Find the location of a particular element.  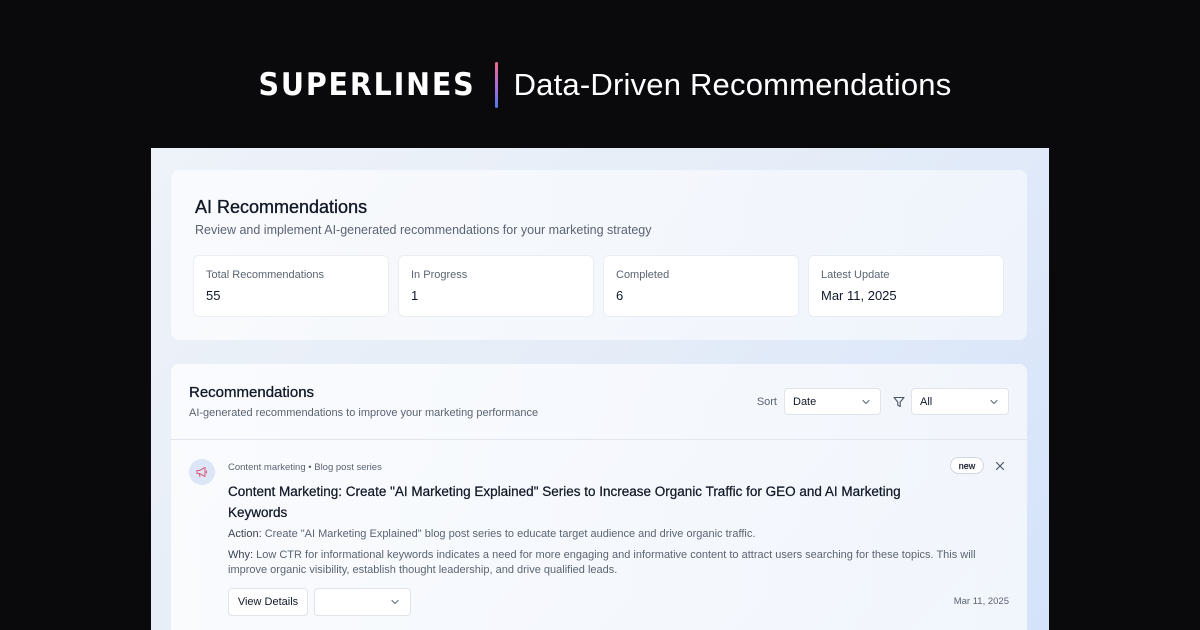

stat-label: Latest Update is located at coordinates (855, 275).